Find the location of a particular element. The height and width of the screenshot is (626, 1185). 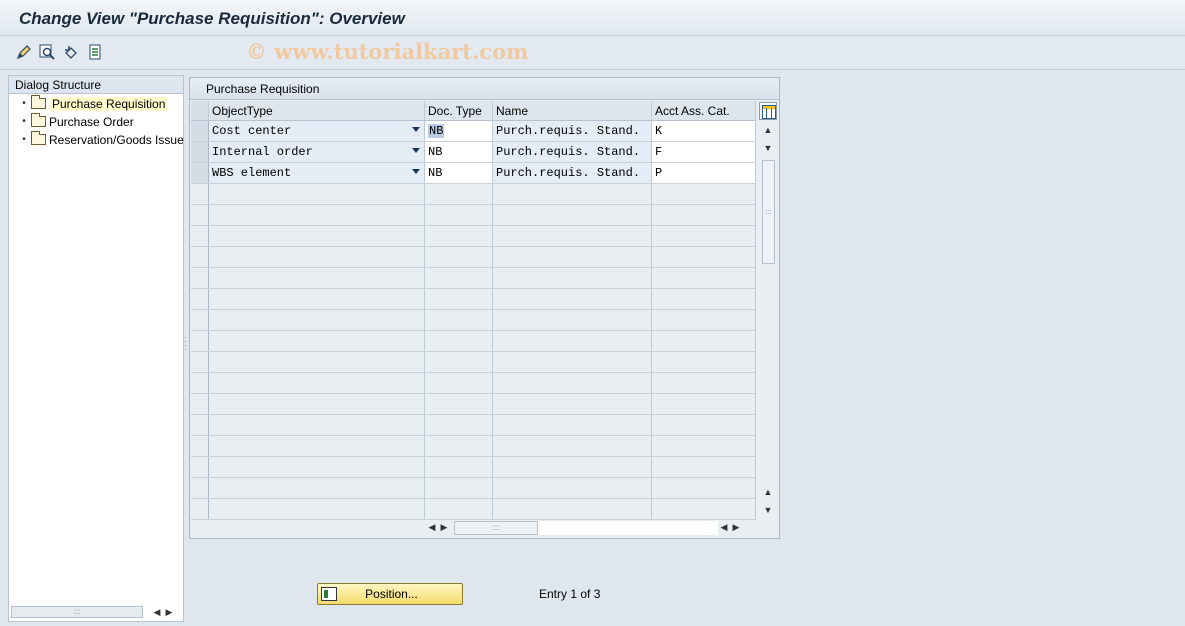

header-acct-ass-cat: Acct Ass. Cat. is located at coordinates (704, 110).